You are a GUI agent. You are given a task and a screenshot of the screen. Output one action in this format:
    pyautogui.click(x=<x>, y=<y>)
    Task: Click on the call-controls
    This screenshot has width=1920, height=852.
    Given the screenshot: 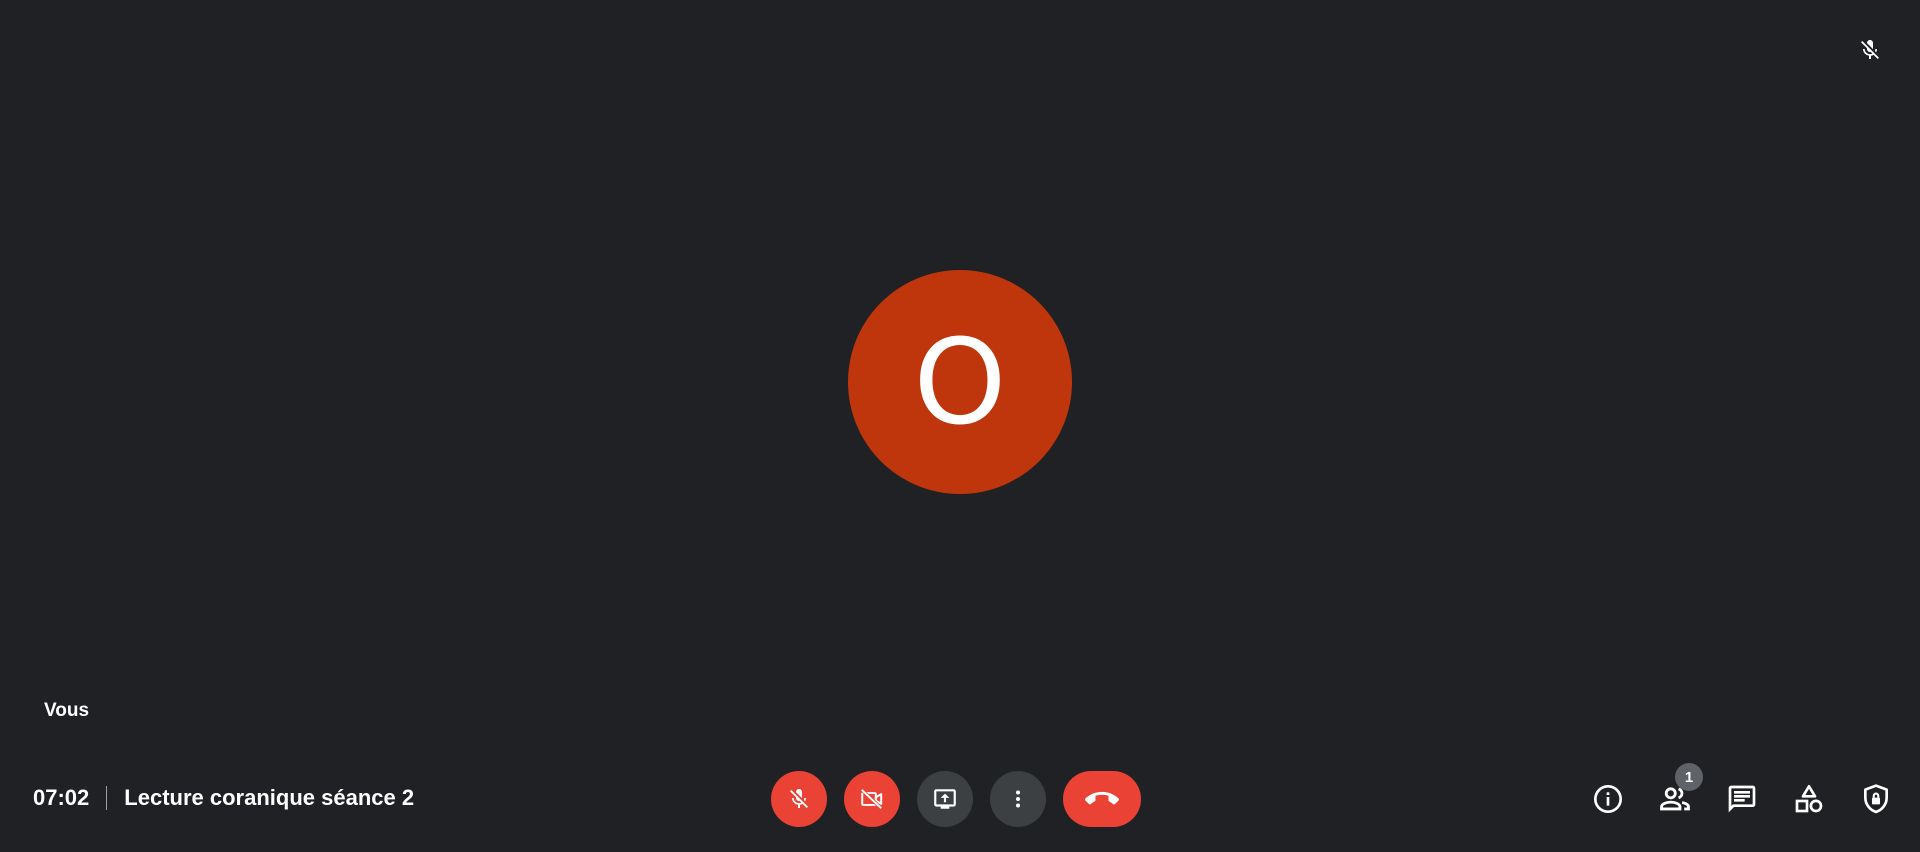 What is the action you would take?
    pyautogui.click(x=956, y=799)
    